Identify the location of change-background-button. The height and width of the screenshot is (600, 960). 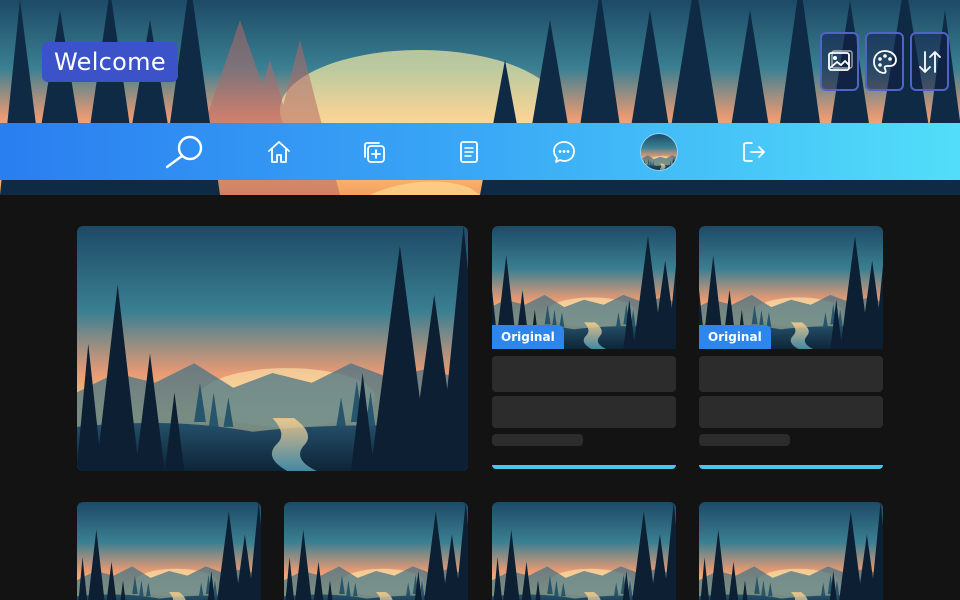
(839, 61).